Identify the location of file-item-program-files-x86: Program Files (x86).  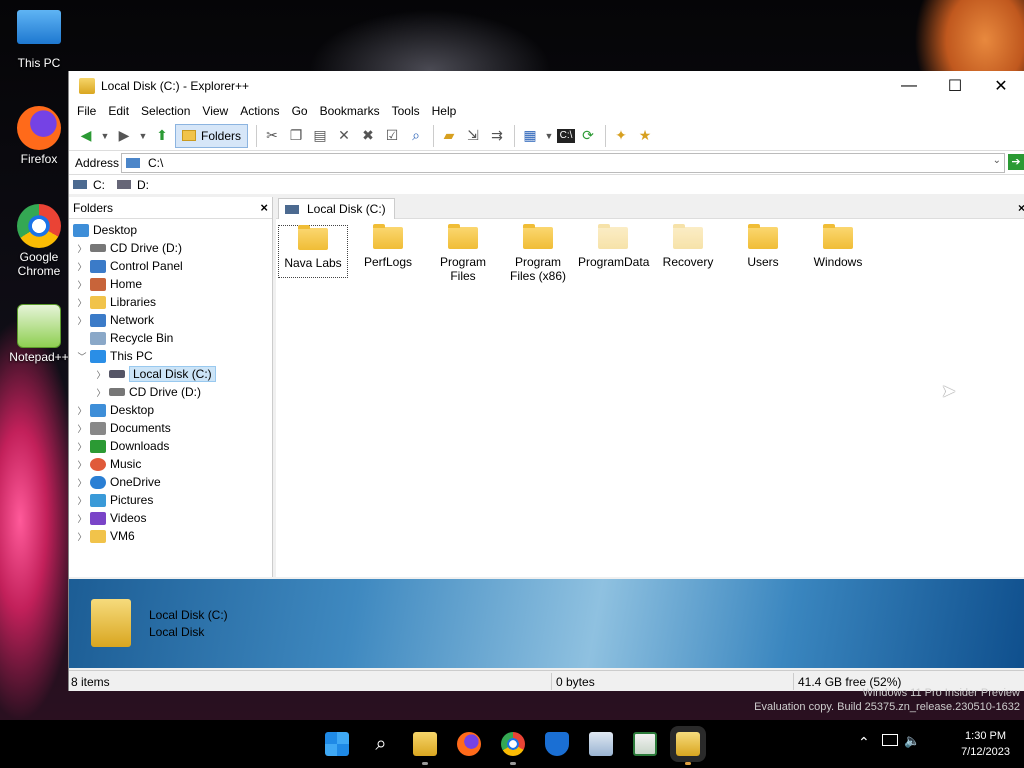
(538, 253).